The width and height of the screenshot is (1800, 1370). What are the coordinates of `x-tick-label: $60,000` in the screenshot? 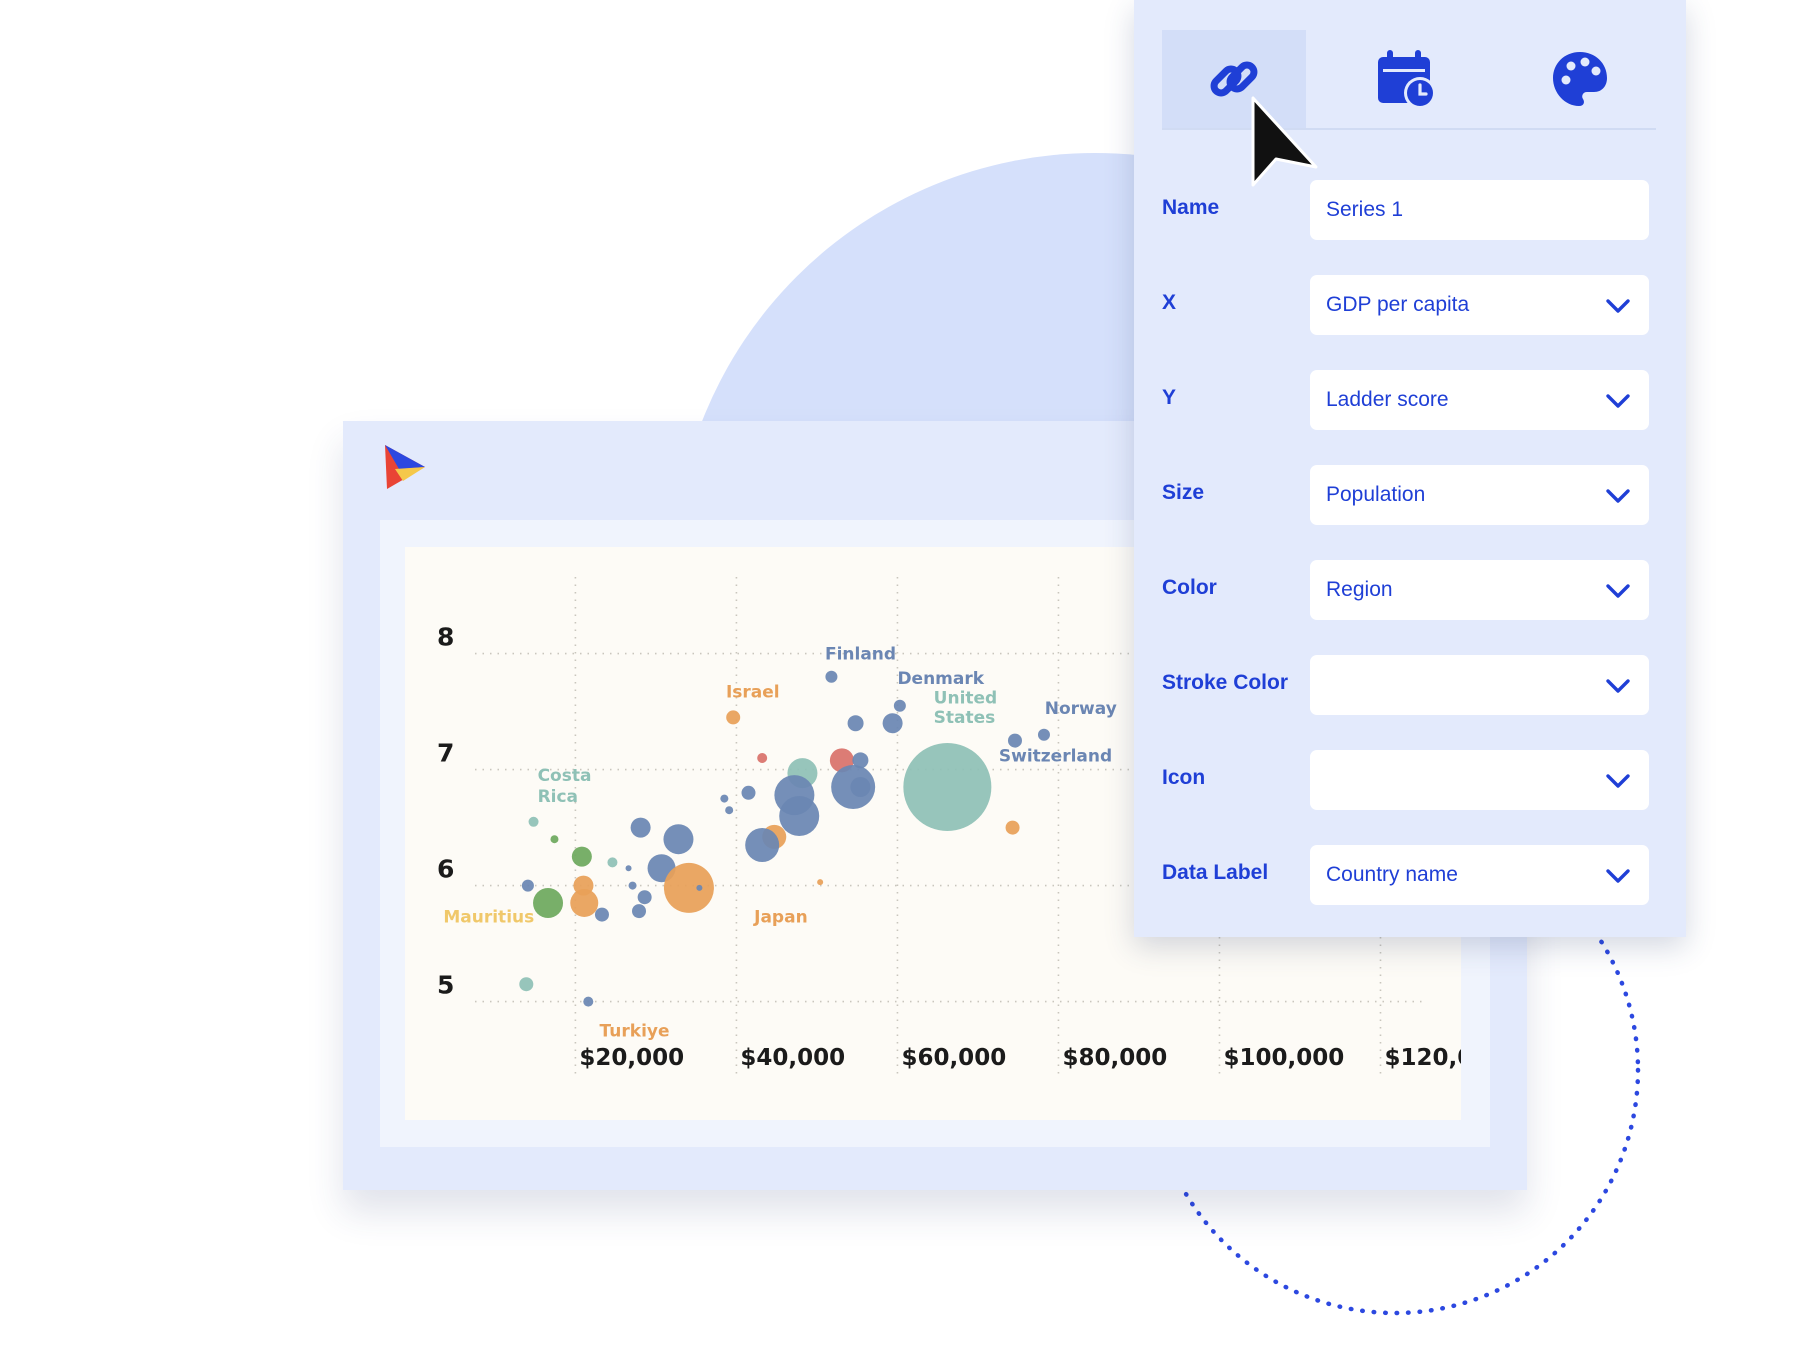 It's located at (953, 1058).